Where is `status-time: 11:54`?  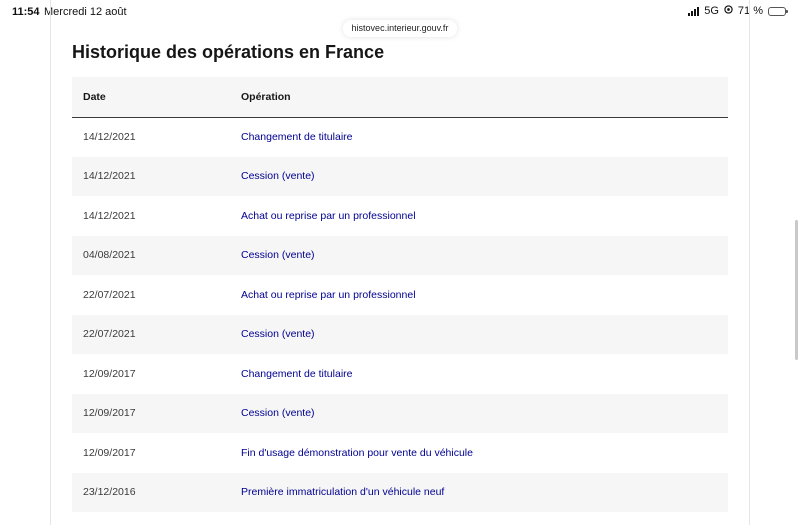
status-time: 11:54 is located at coordinates (26, 12).